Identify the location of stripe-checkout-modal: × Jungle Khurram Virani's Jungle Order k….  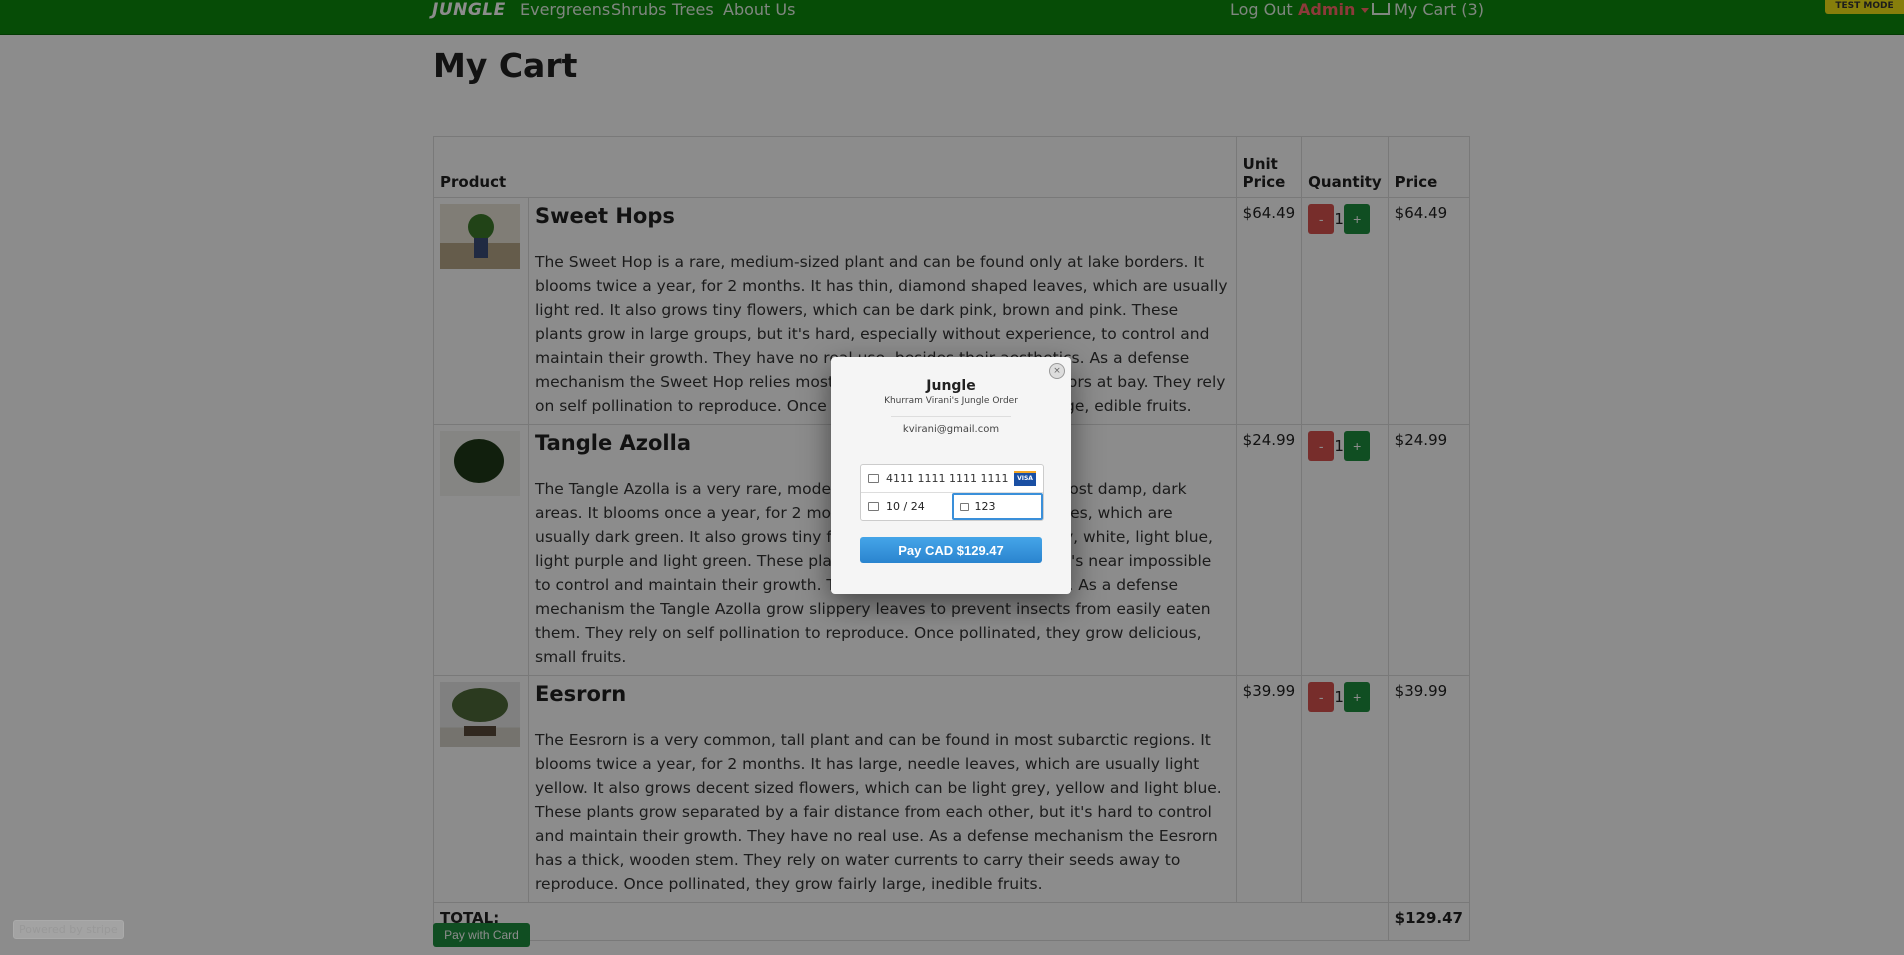
(951, 475).